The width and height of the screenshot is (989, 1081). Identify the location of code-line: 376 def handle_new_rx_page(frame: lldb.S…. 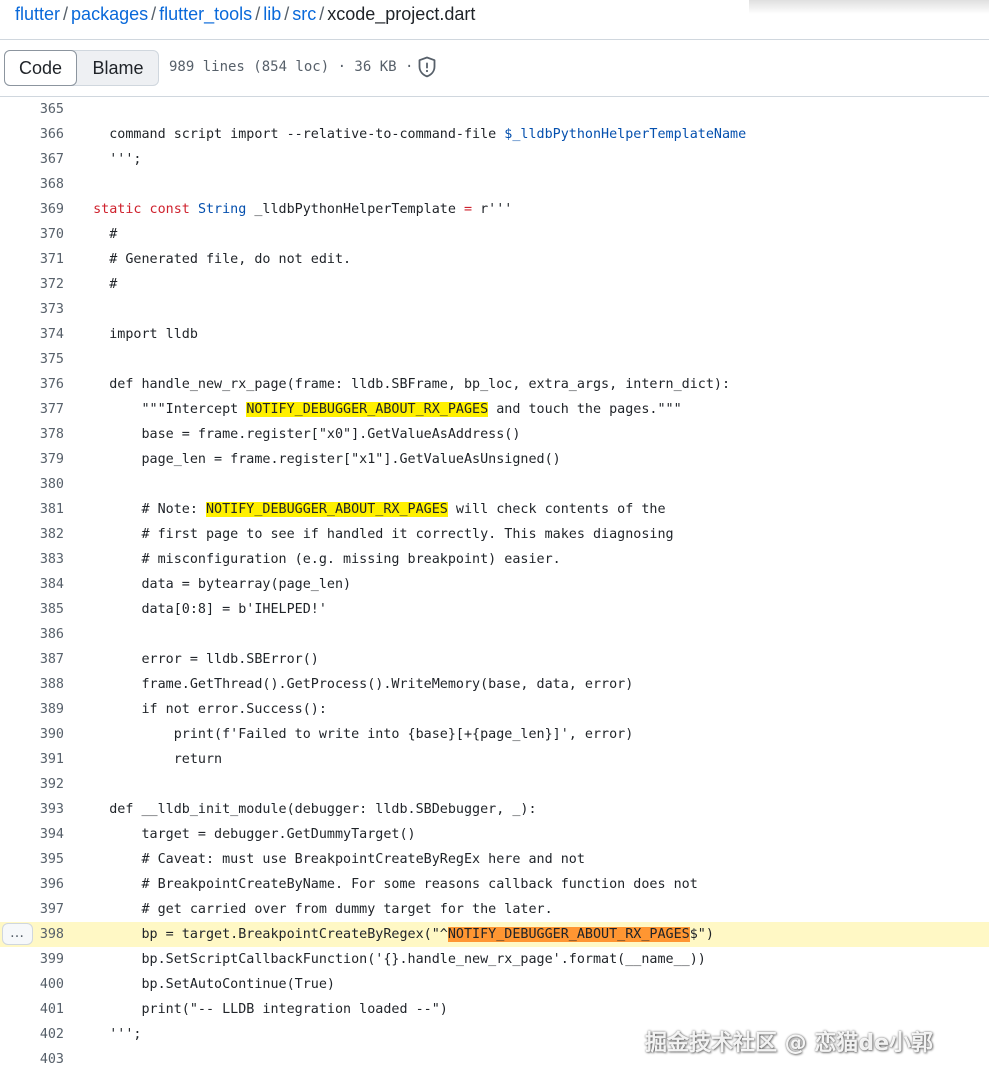
(494, 384).